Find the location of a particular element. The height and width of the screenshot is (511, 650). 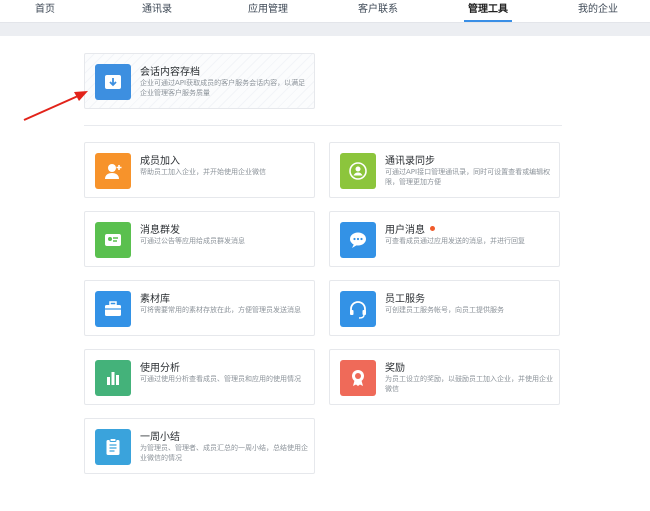

award-medal-icon is located at coordinates (358, 378).